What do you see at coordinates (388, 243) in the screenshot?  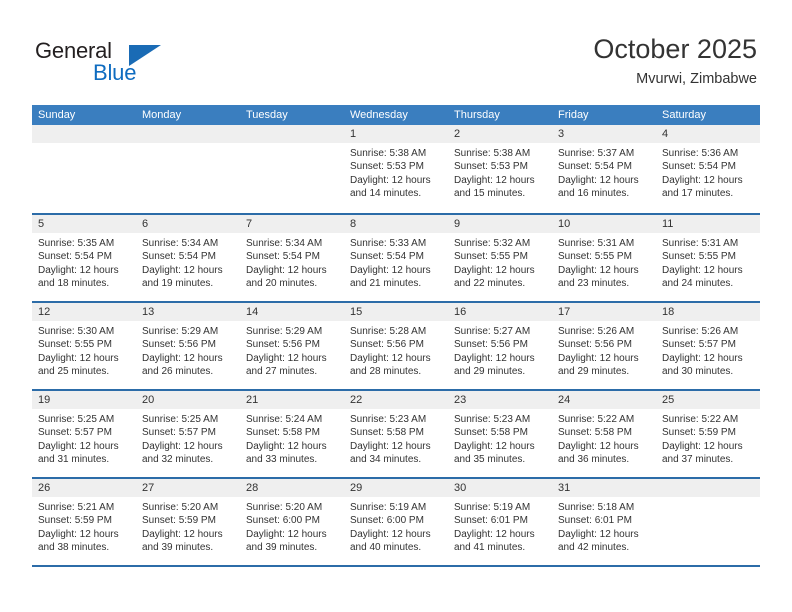 I see `sunrise-text: Sunrise: 5:33 AM` at bounding box center [388, 243].